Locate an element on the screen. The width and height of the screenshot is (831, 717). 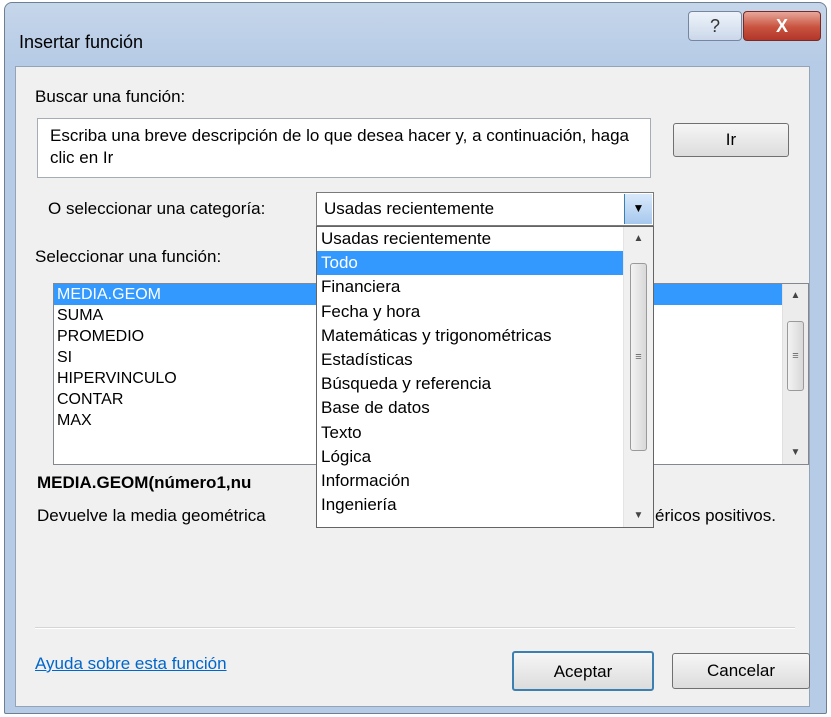
category-option: Búsqueda y referencia is located at coordinates (485, 384).